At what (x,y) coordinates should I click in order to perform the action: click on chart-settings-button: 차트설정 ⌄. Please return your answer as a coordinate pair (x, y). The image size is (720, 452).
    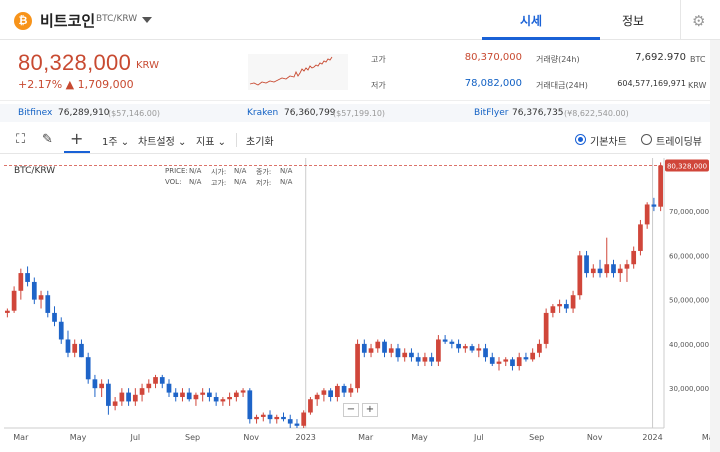
    Looking at the image, I should click on (162, 140).